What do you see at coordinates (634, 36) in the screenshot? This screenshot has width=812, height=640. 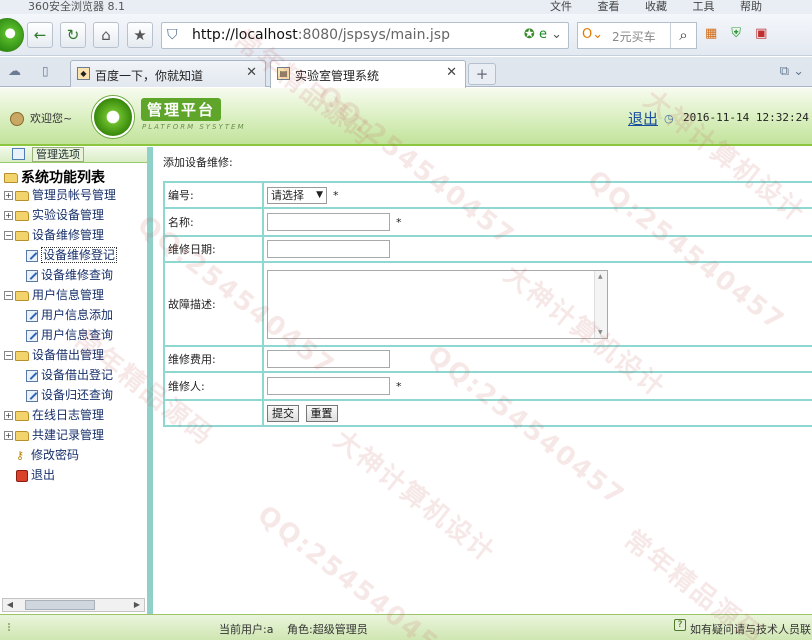 I see `search-input: 2元买车` at bounding box center [634, 36].